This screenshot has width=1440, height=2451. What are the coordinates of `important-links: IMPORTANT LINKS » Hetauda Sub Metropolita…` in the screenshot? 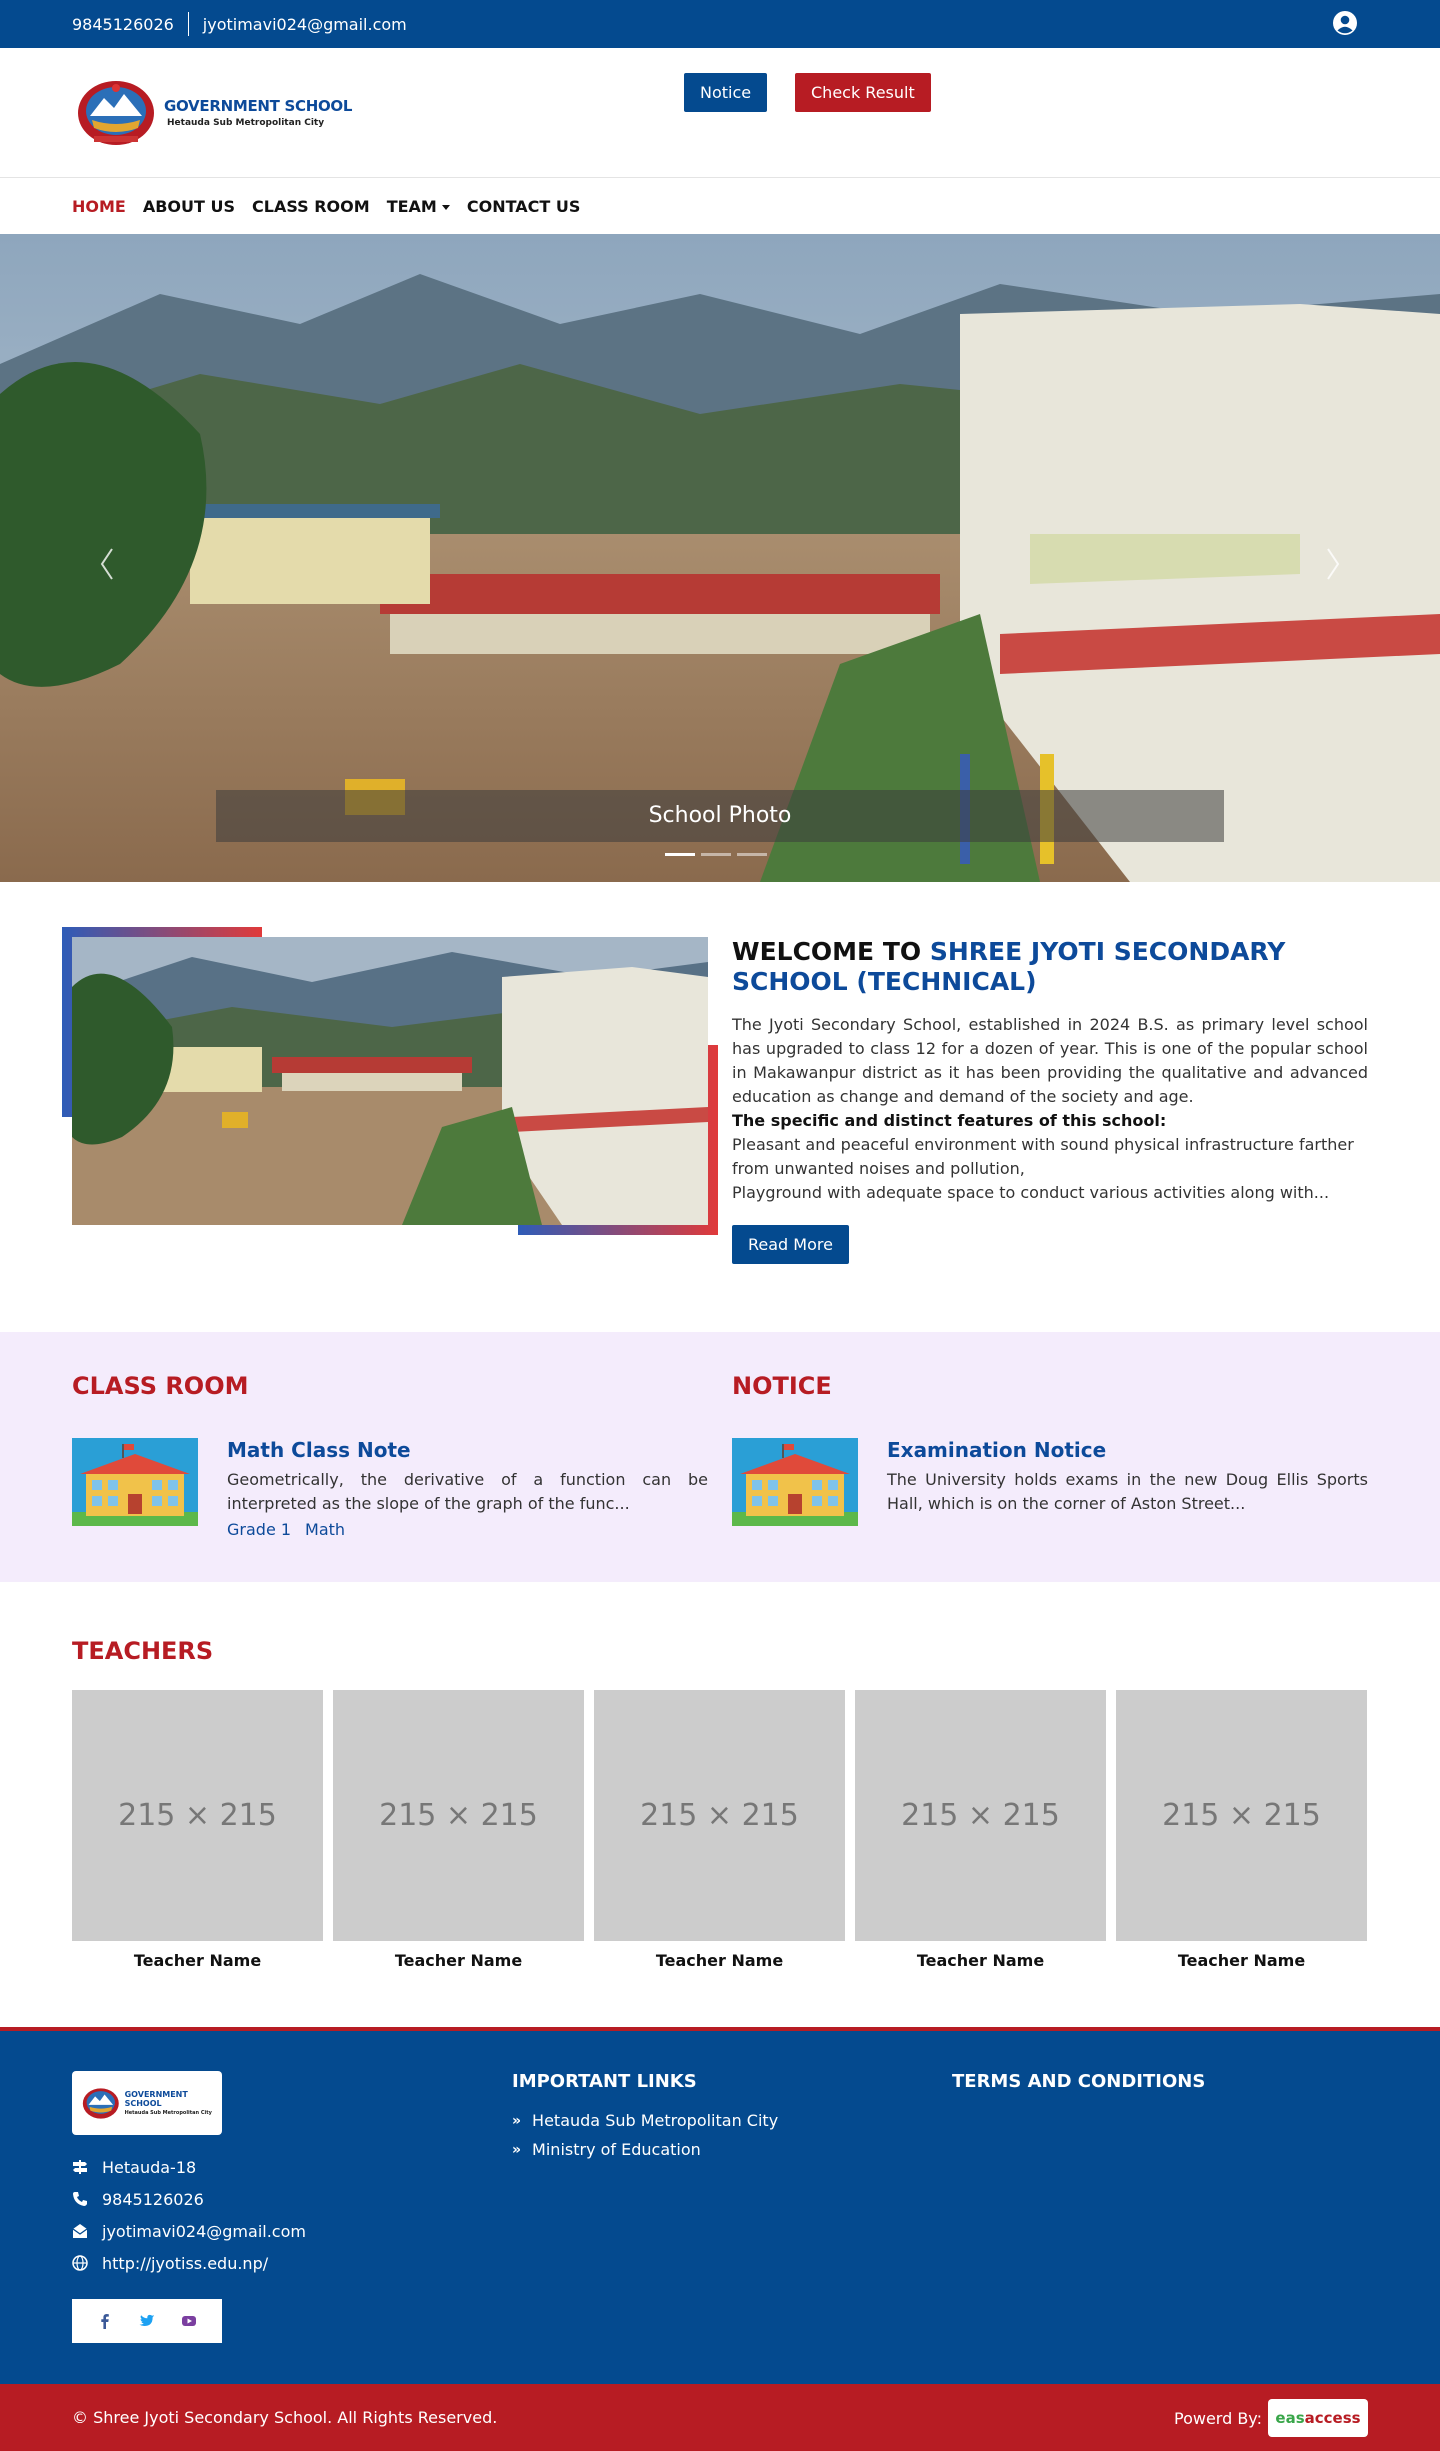 It's located at (645, 2117).